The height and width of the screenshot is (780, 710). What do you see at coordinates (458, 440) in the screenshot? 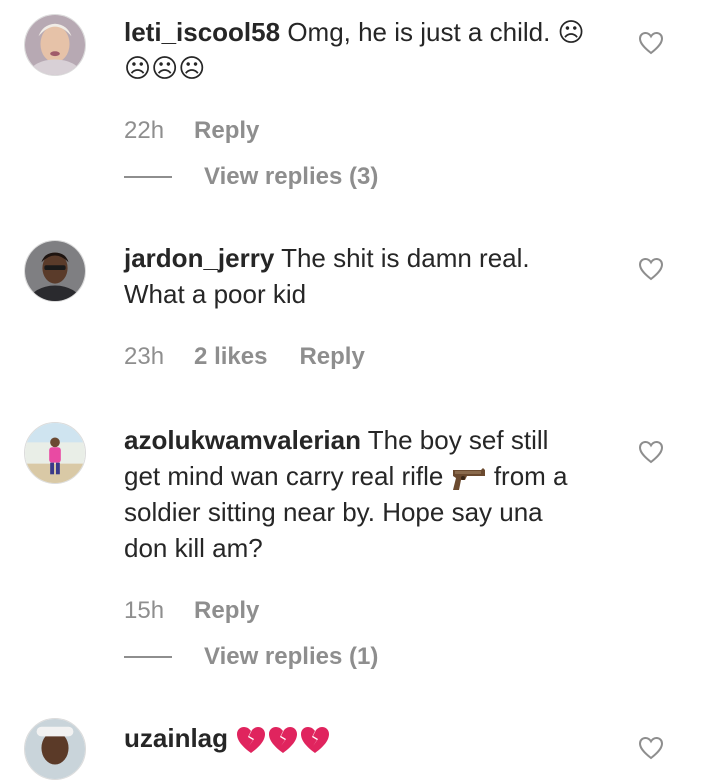
I see `comment-body: The boy sef still` at bounding box center [458, 440].